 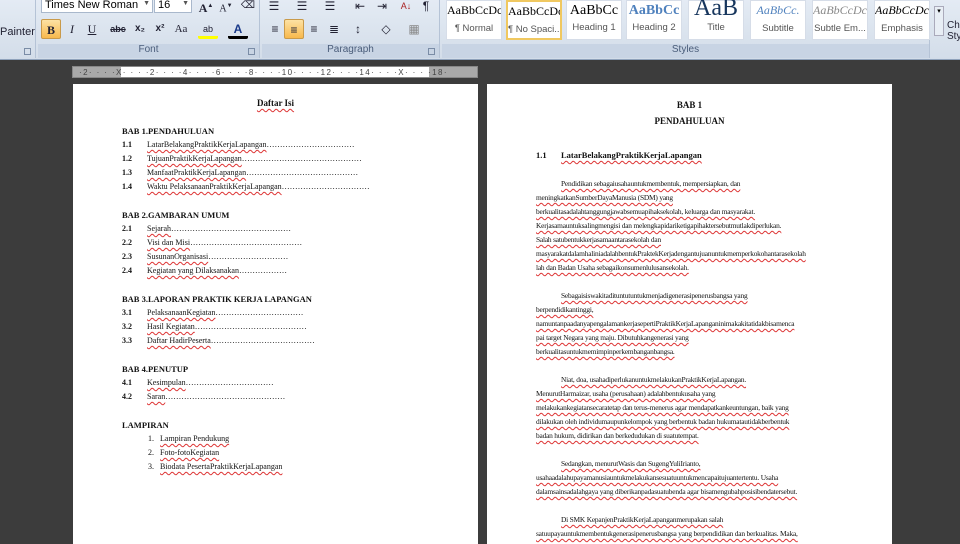 I want to click on borders-icon: ▦, so click(x=414, y=29).